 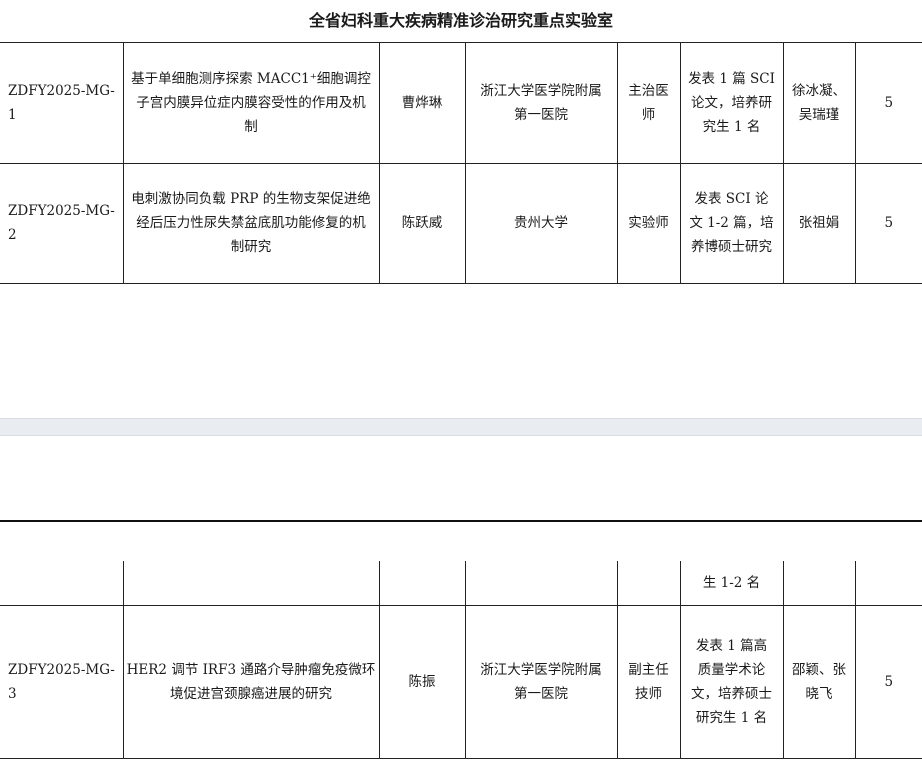 I want to click on project-outcome-continued: 生 1-2 名, so click(x=731, y=583).